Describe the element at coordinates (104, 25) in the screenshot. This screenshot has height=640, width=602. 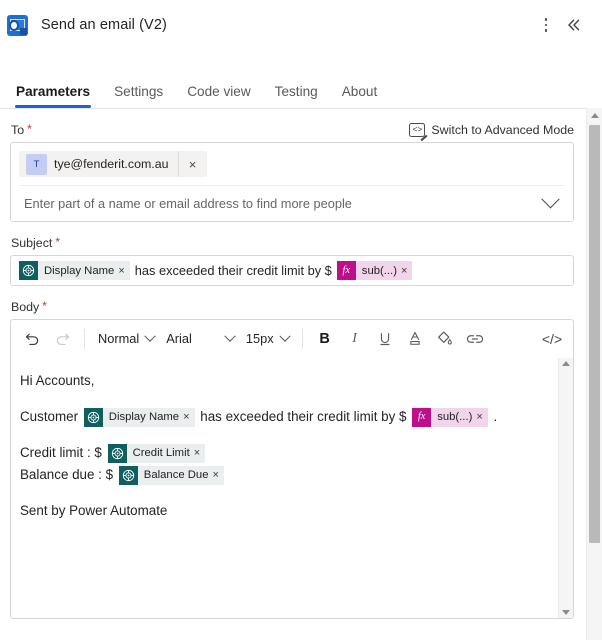
I see `page-title: Send an email (V2)` at that location.